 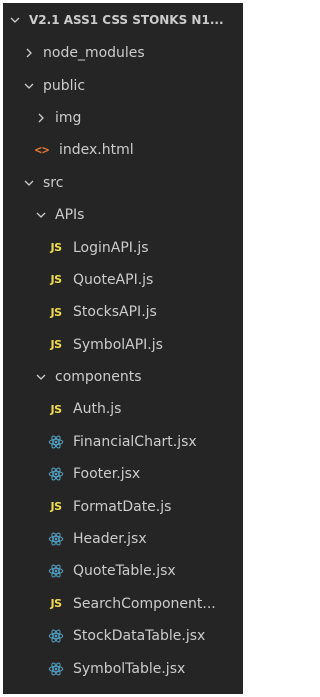 I want to click on file-item-symboltable-jsx: SymbolTable.jsx, so click(x=123, y=668).